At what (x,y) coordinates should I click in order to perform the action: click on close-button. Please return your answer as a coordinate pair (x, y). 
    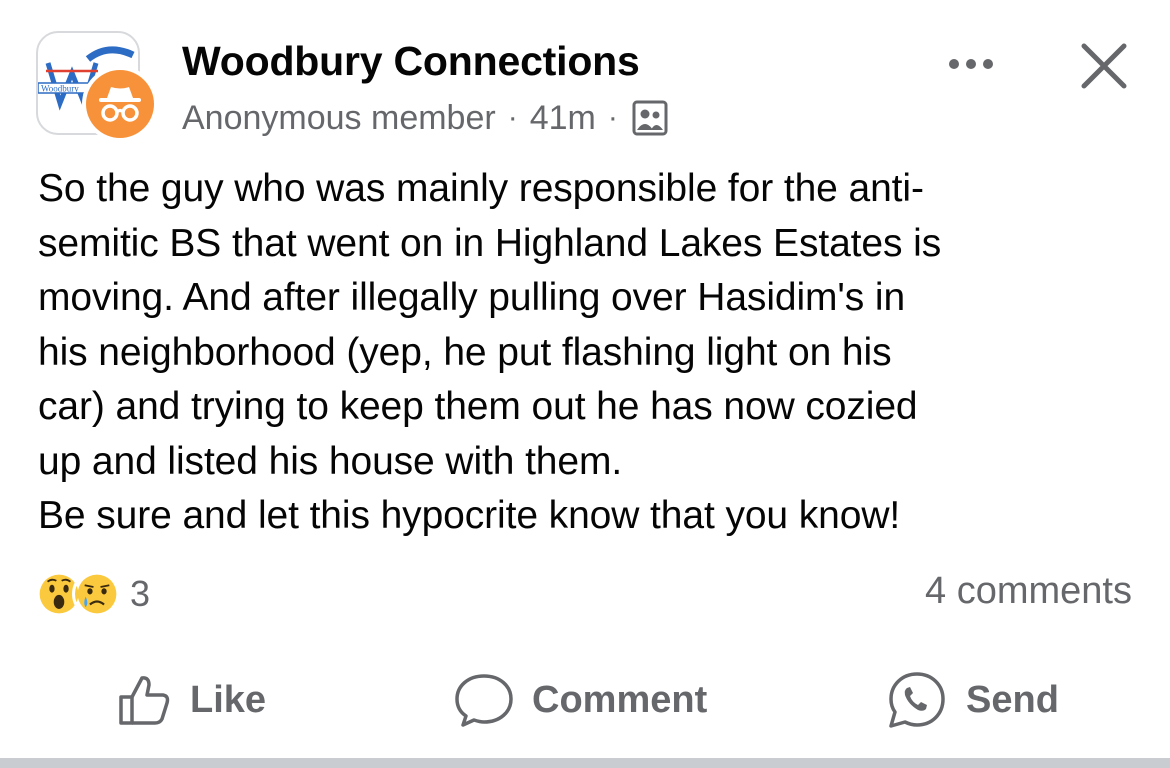
    Looking at the image, I should click on (1104, 66).